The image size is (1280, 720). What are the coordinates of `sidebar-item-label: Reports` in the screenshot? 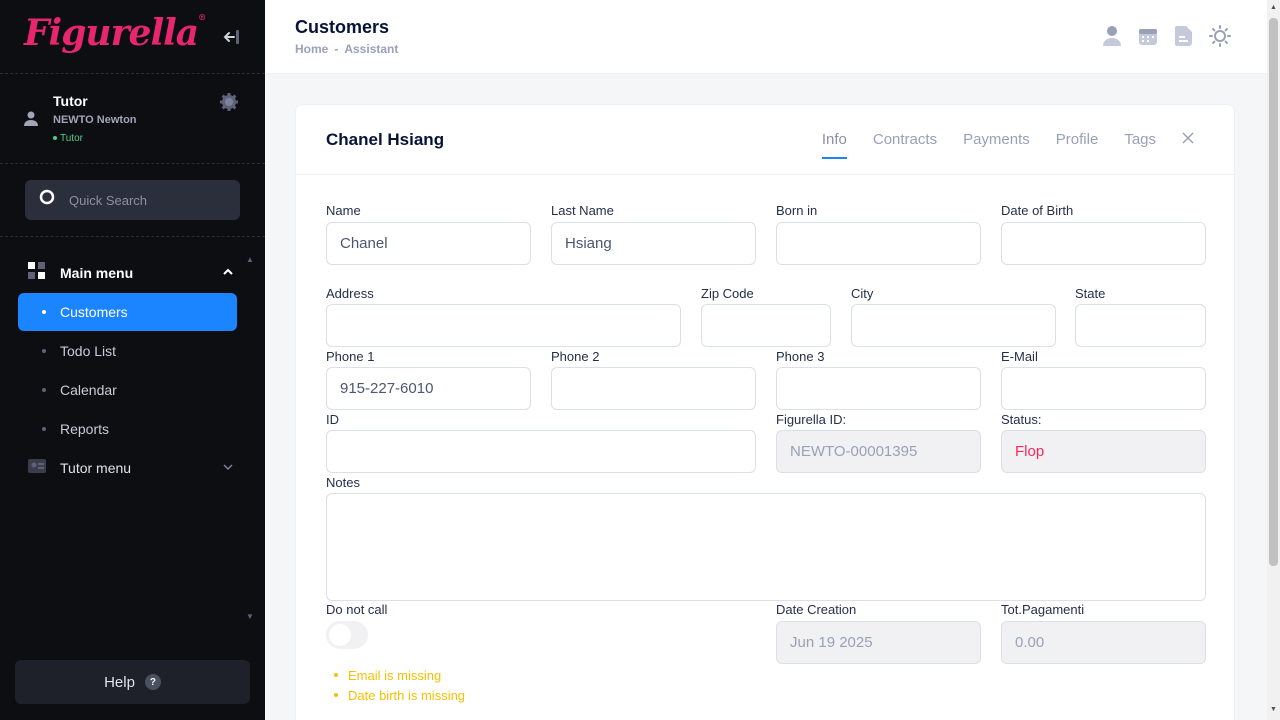 It's located at (85, 429).